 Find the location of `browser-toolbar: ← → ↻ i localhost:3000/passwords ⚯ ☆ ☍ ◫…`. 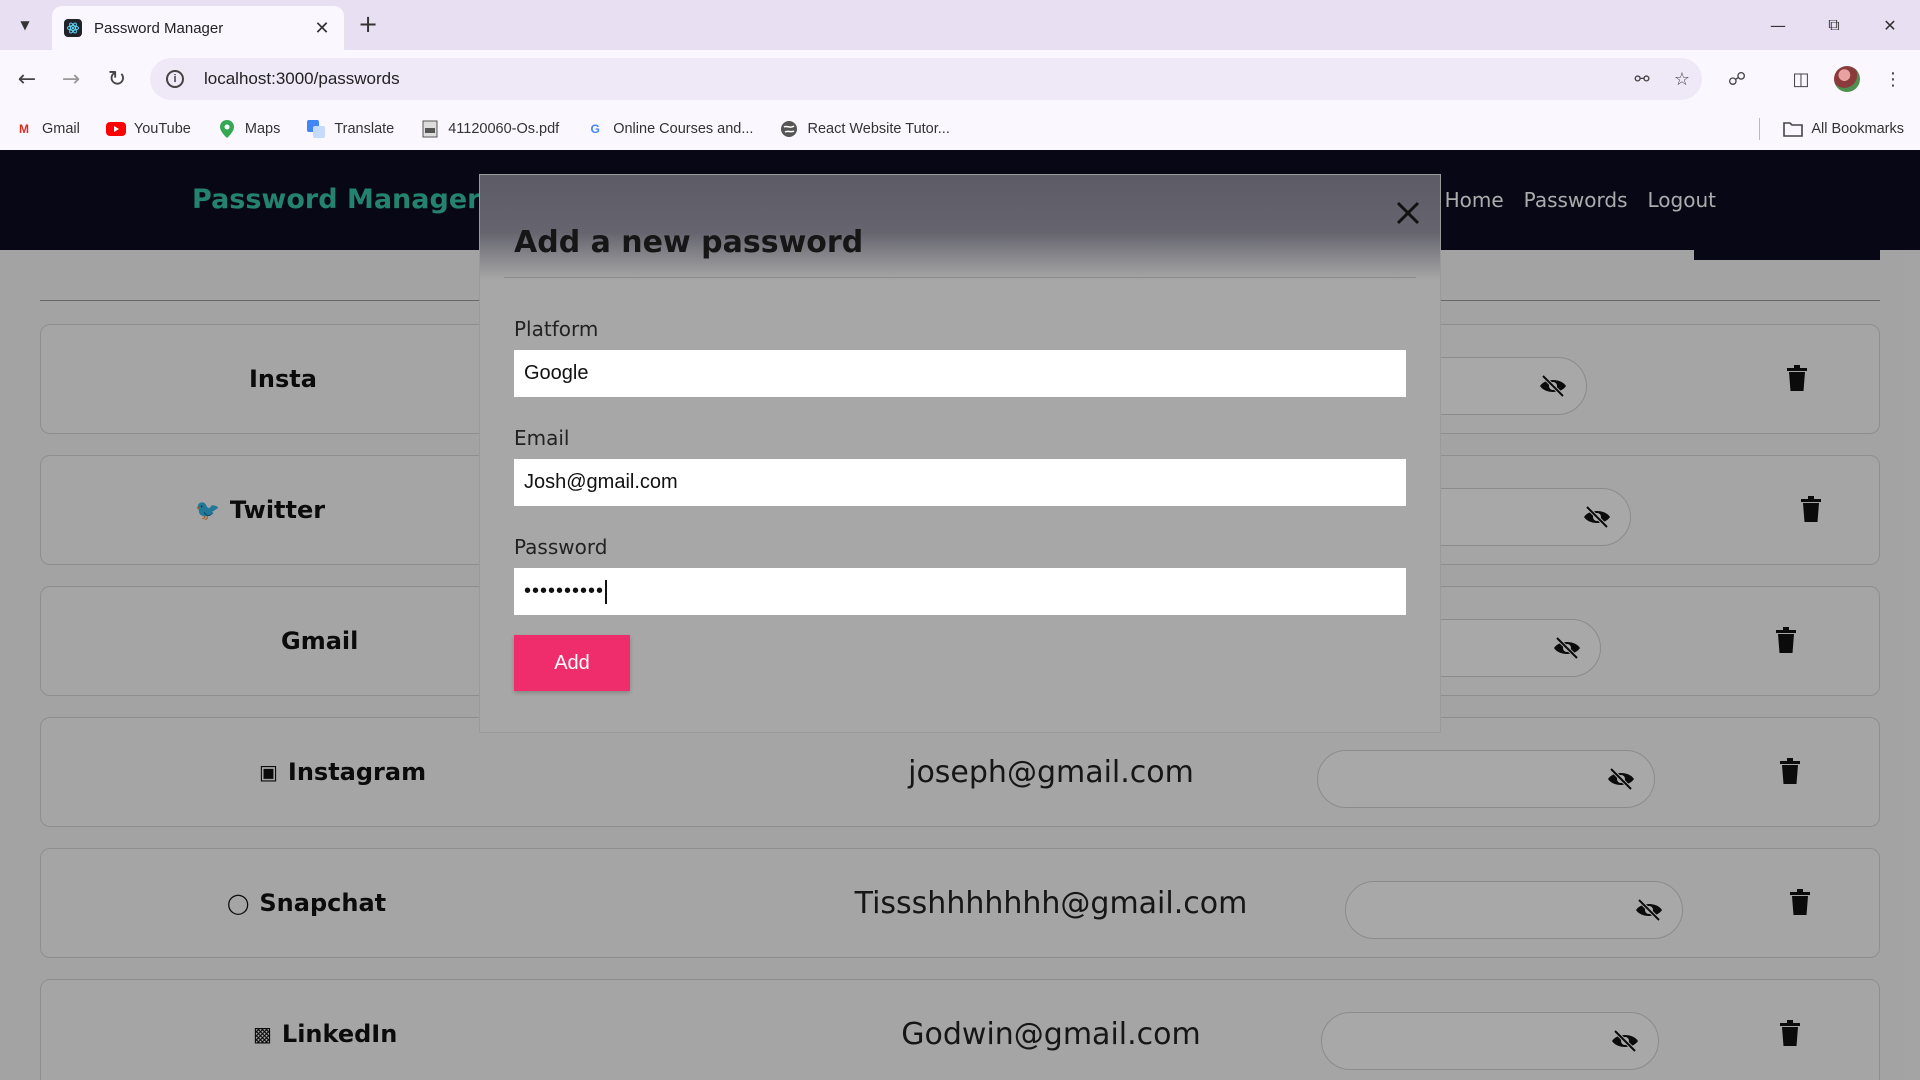

browser-toolbar: ← → ↻ i localhost:3000/passwords ⚯ ☆ ☍ ◫… is located at coordinates (960, 79).